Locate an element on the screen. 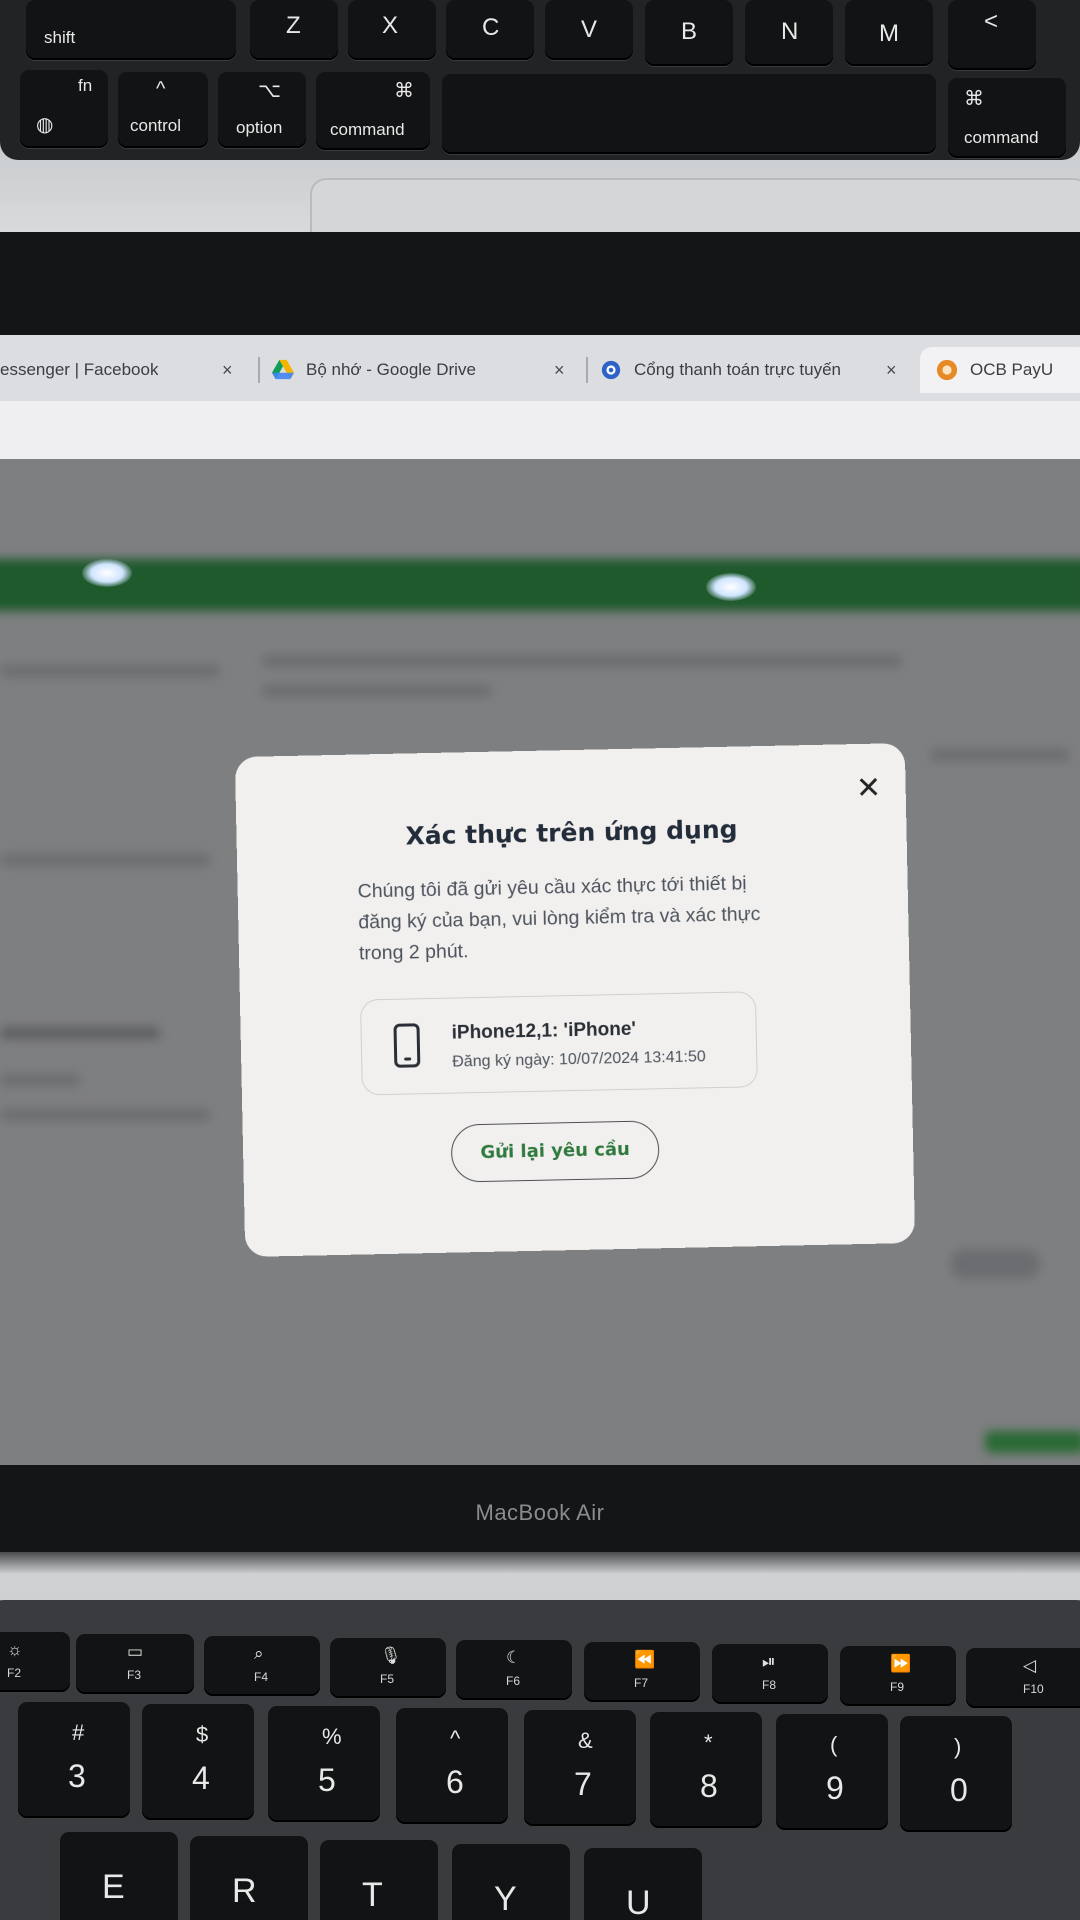 This screenshot has height=1920, width=1080. f3-key: ▭ F3 is located at coordinates (135, 1664).